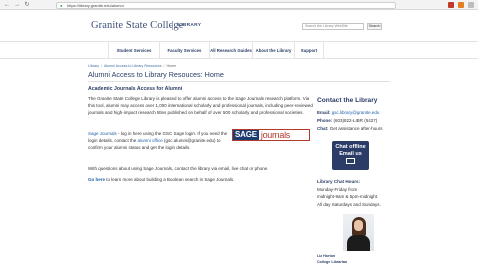  I want to click on hours-line-3: All day Saturdays and Sundays., so click(349, 204).